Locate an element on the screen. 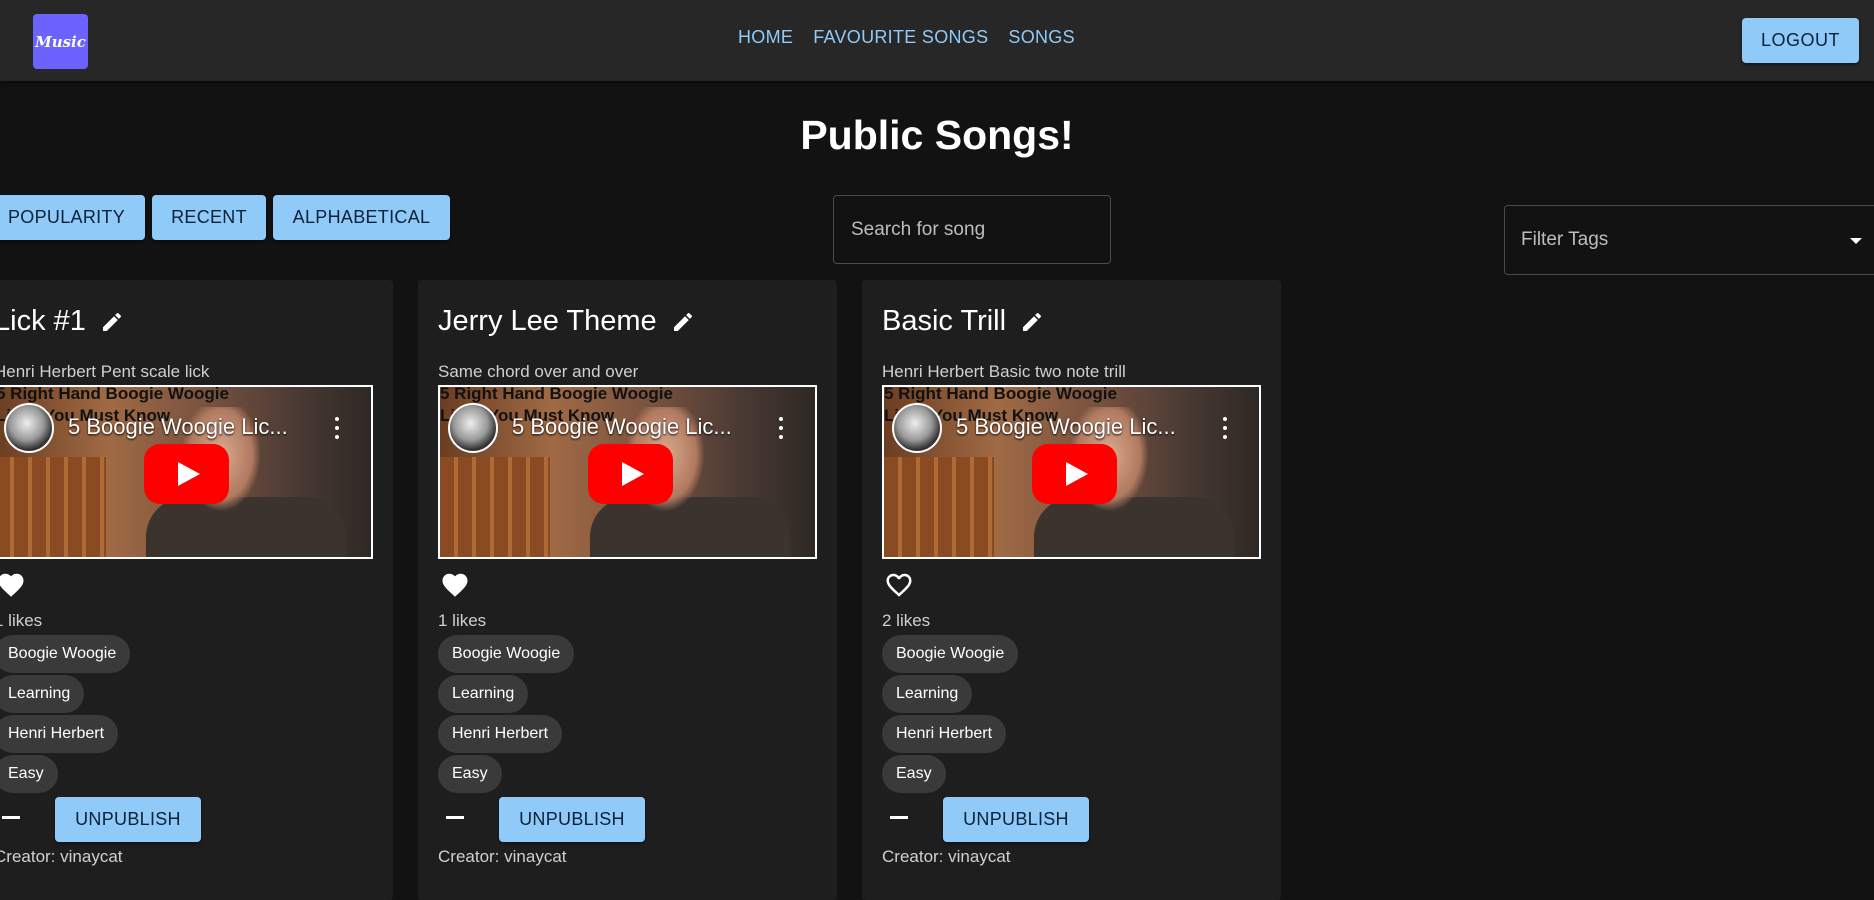 This screenshot has width=1874, height=900. app-bar: Music HOME FAVOURITE SONGS SONGS LOGOUT is located at coordinates (937, 40).